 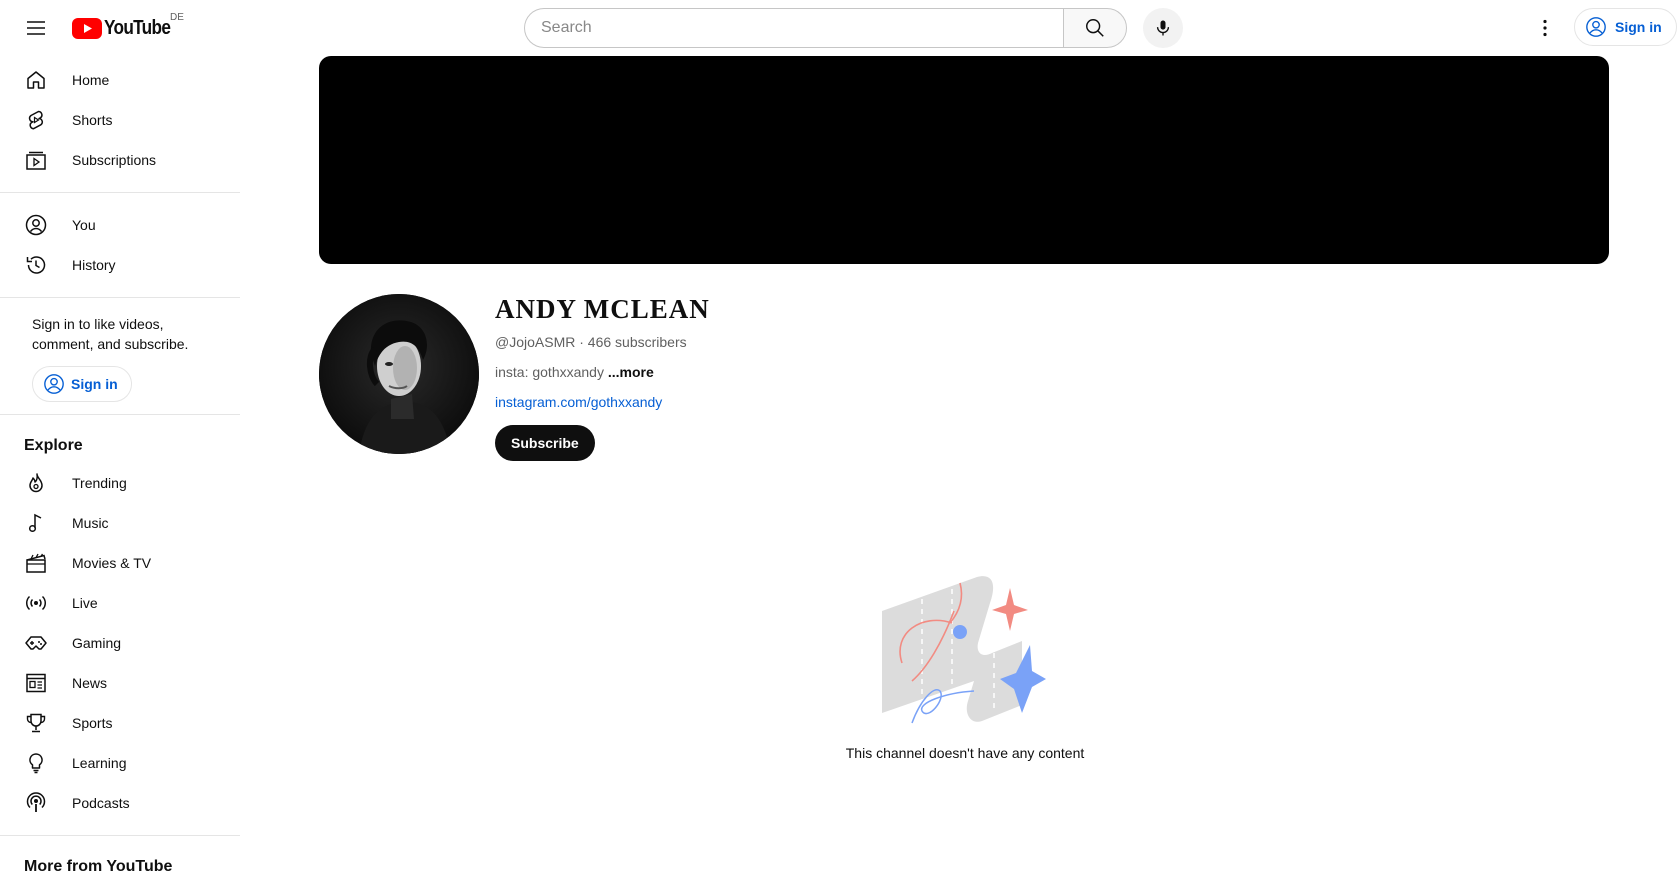 I want to click on sidebar-item-label: Sports, so click(x=92, y=723).